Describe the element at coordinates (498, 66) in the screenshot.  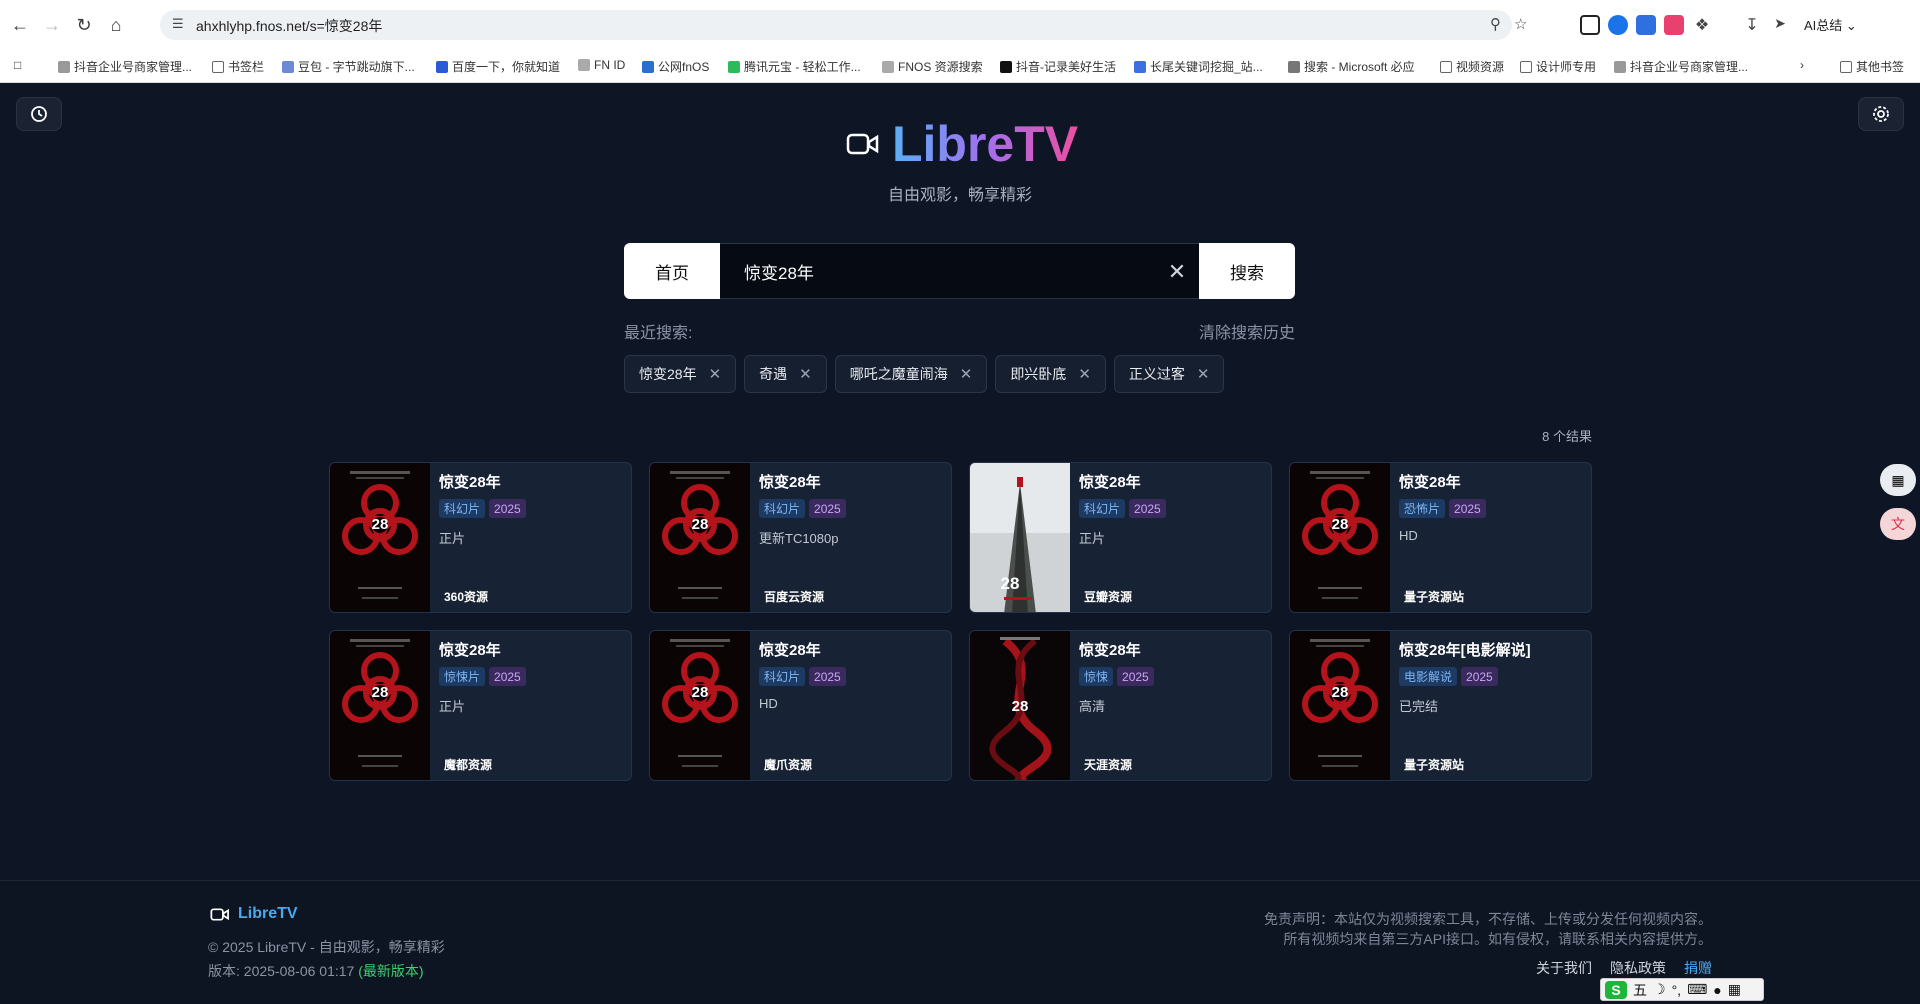
I see `bookmark-item: 百度一下，你就知道` at that location.